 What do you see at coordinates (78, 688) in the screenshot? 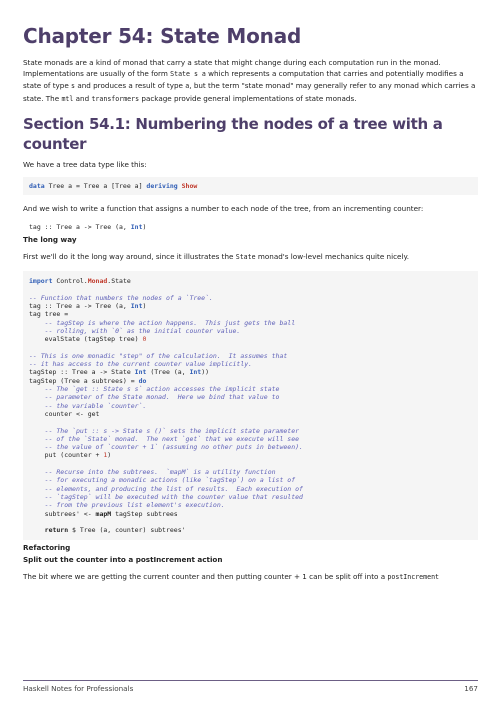
I see `footer-book-title: Haskell Notes for Professionals` at bounding box center [78, 688].